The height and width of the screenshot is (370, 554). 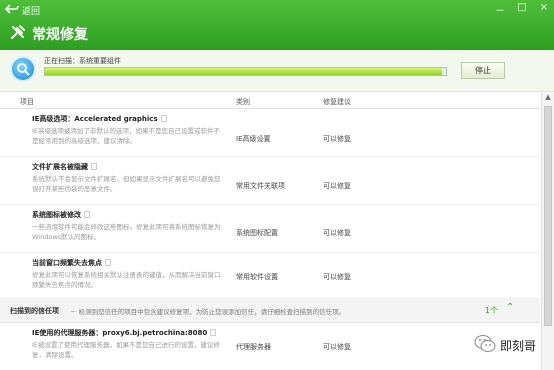 I want to click on scan-status-text: 正在扫描：系统重要组件, so click(x=82, y=61).